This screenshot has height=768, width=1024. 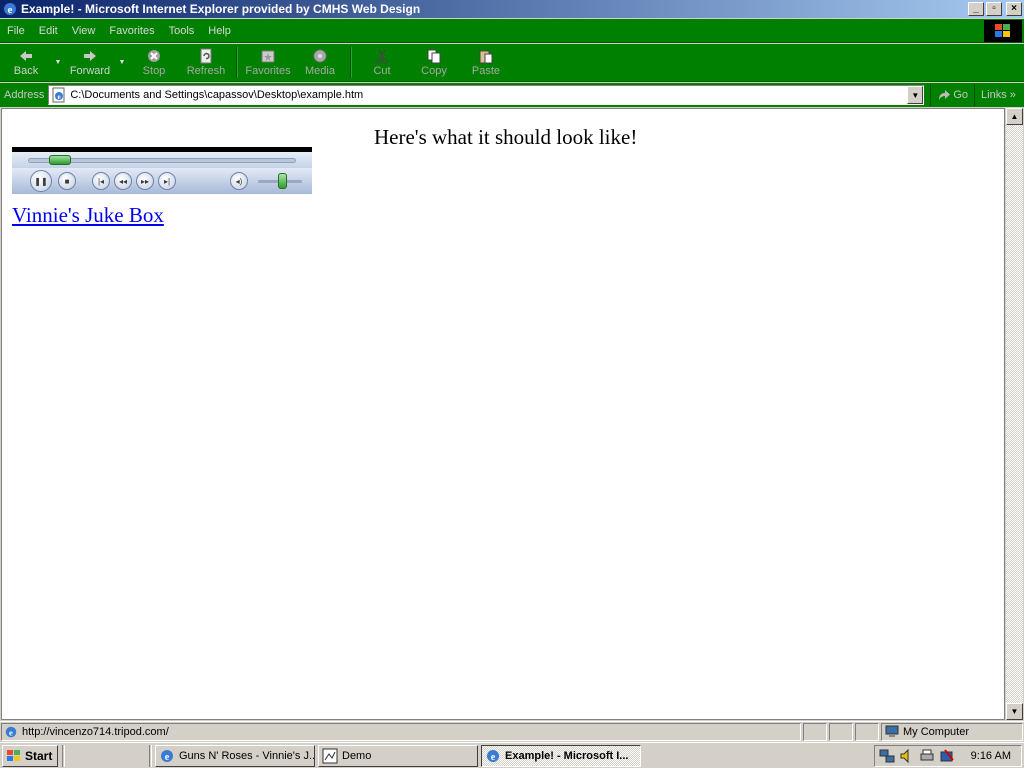 I want to click on media-player: ❚❚ ■ |◂ ◂◂ ▸▸ ▸| ◂), so click(x=162, y=172).